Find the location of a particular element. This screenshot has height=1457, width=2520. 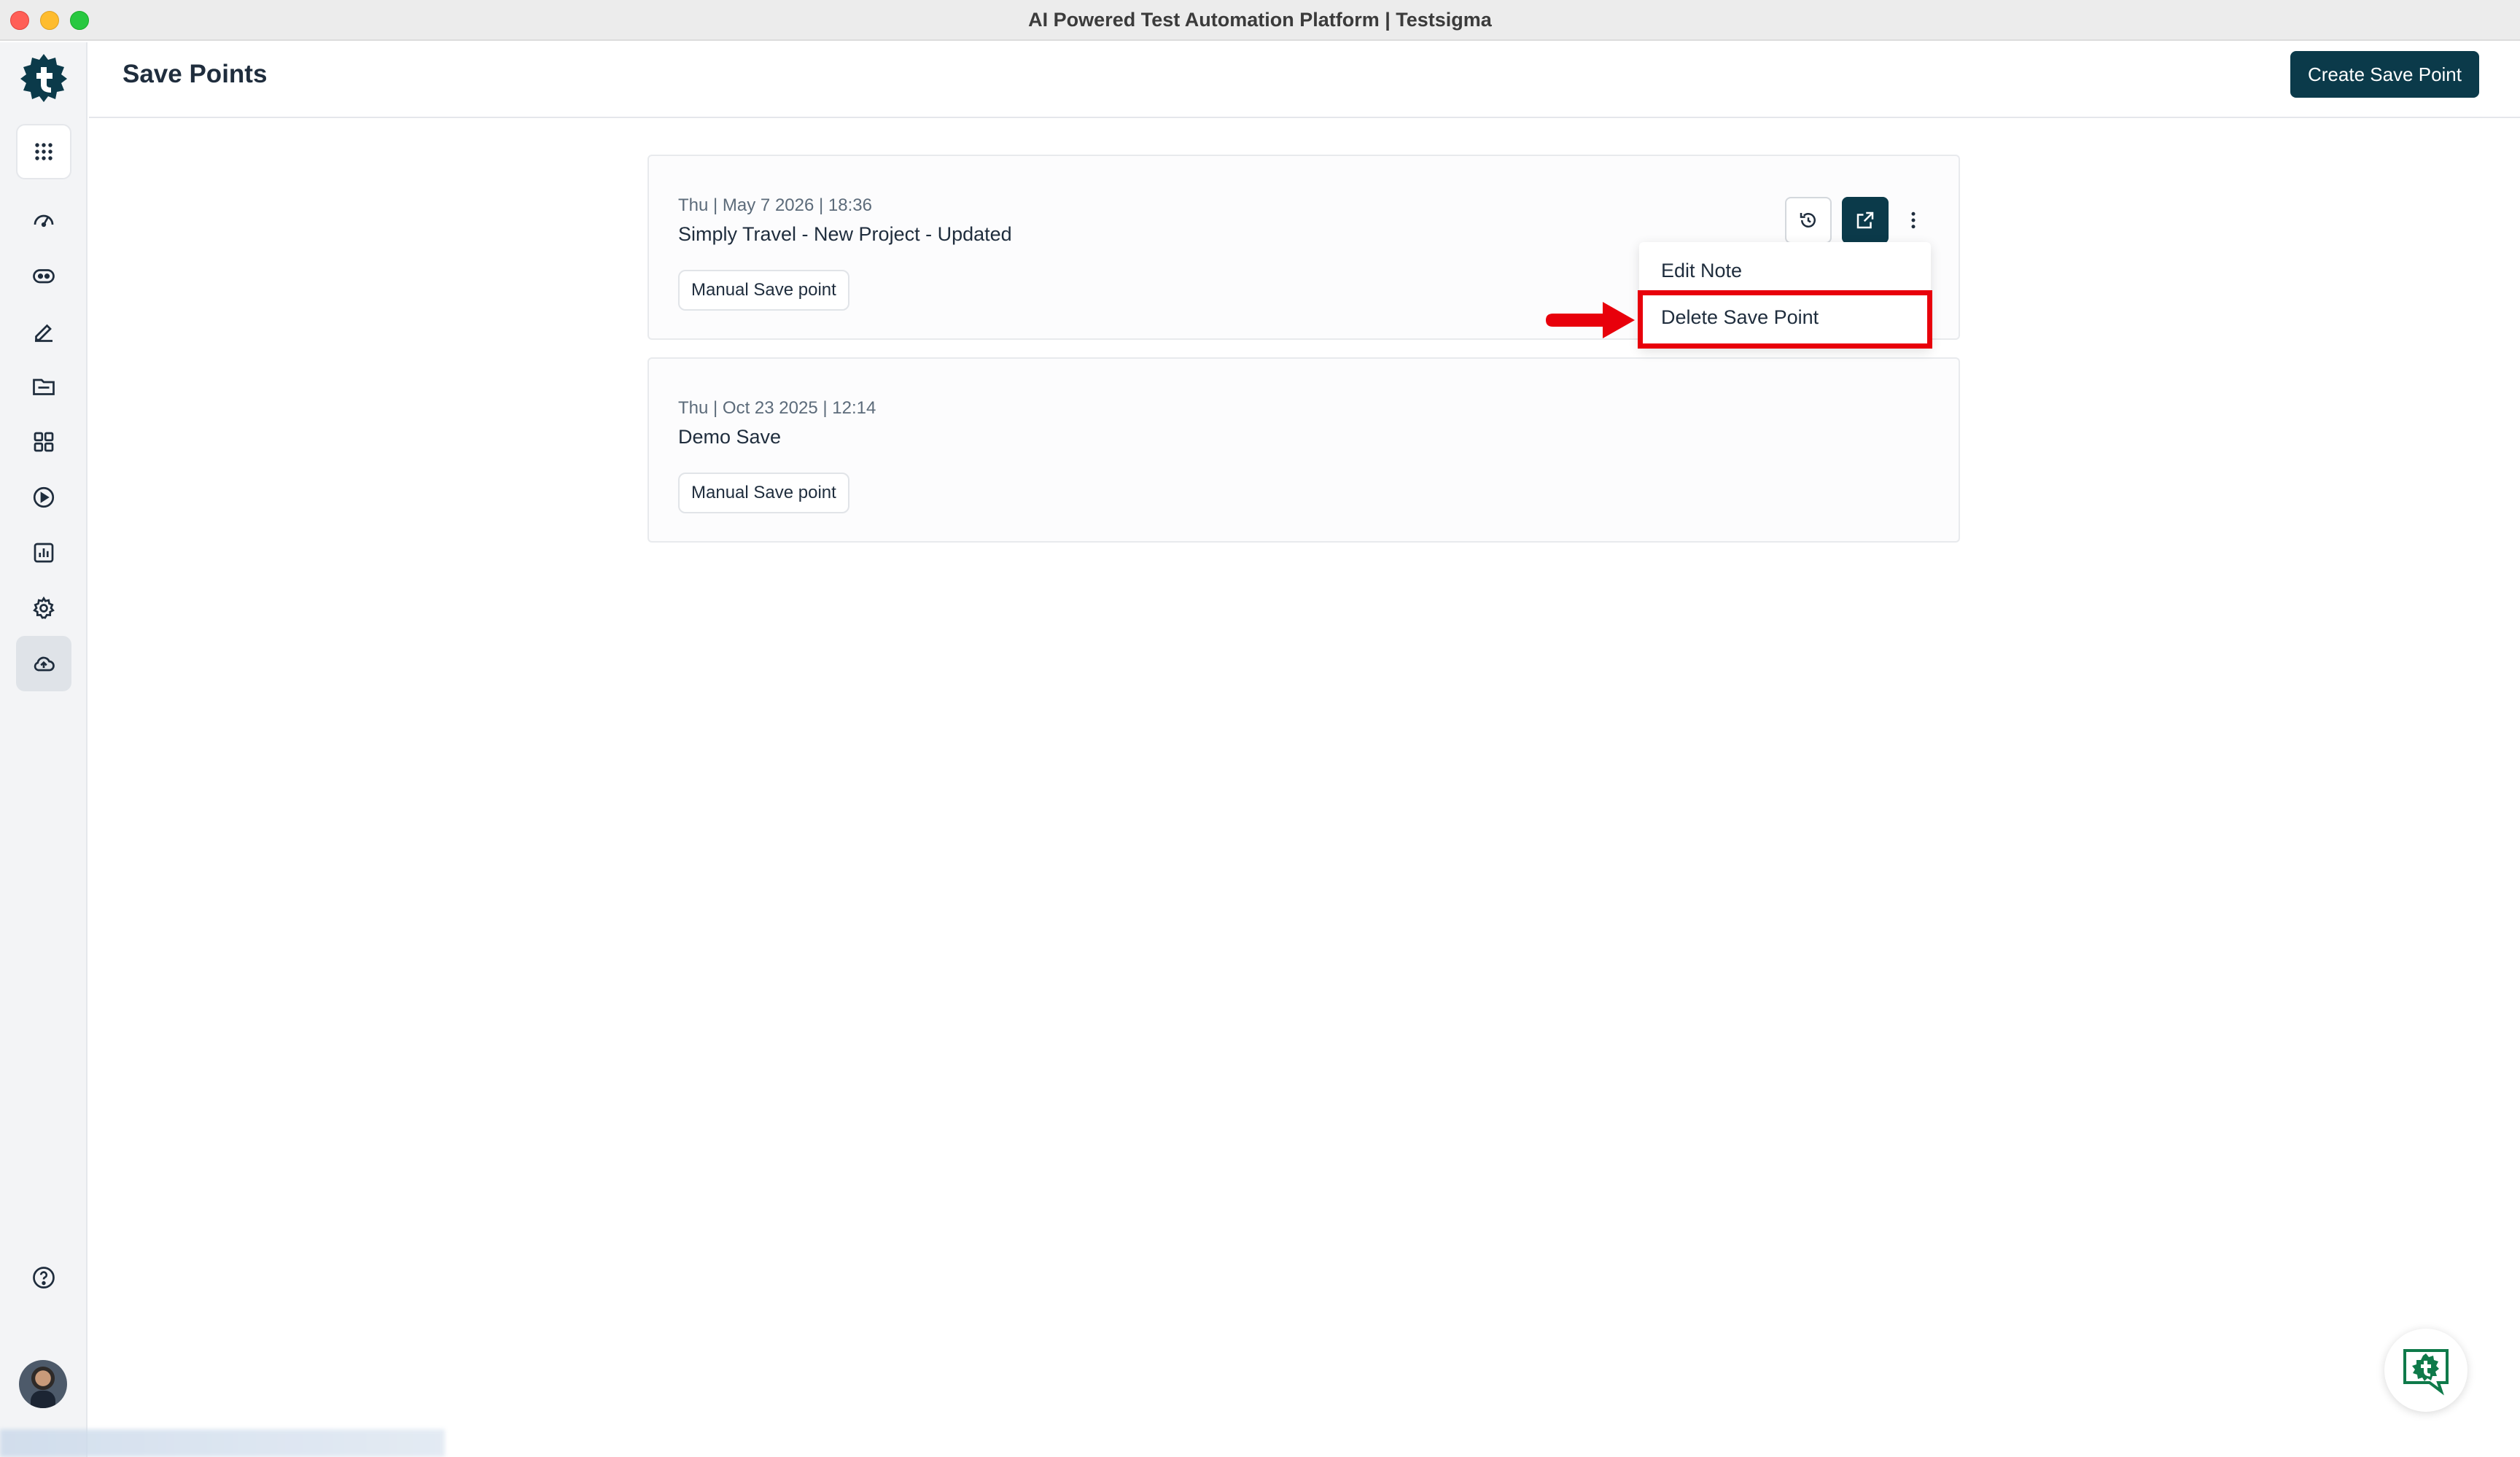

cloud-save-icon is located at coordinates (44, 664).